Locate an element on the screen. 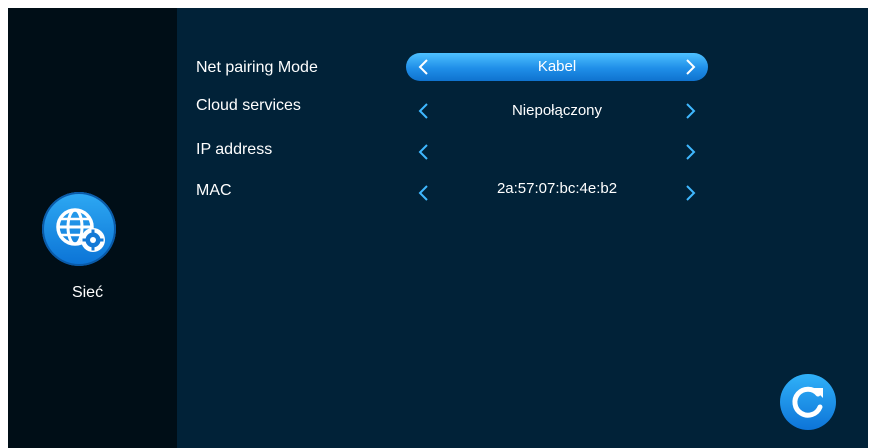 This screenshot has width=870, height=448. mac-selector: 2a:57:07:bc:4e:b2 is located at coordinates (557, 189).